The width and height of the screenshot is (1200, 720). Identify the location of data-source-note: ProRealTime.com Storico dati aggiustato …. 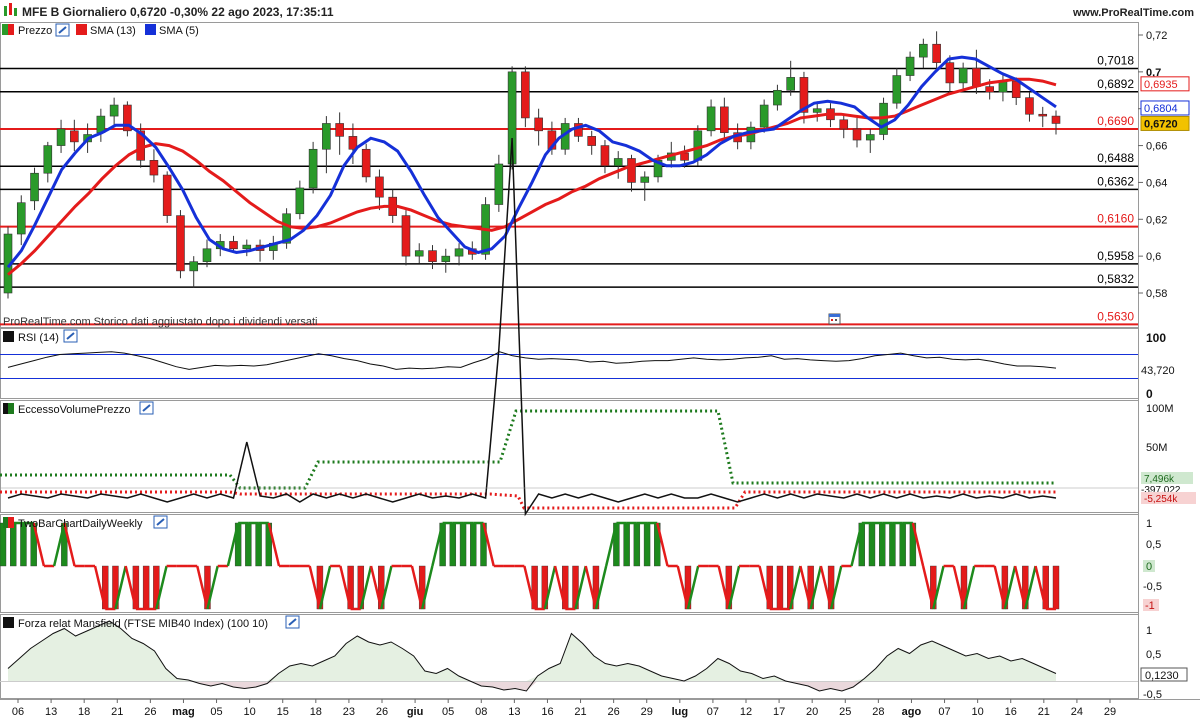
(160, 322).